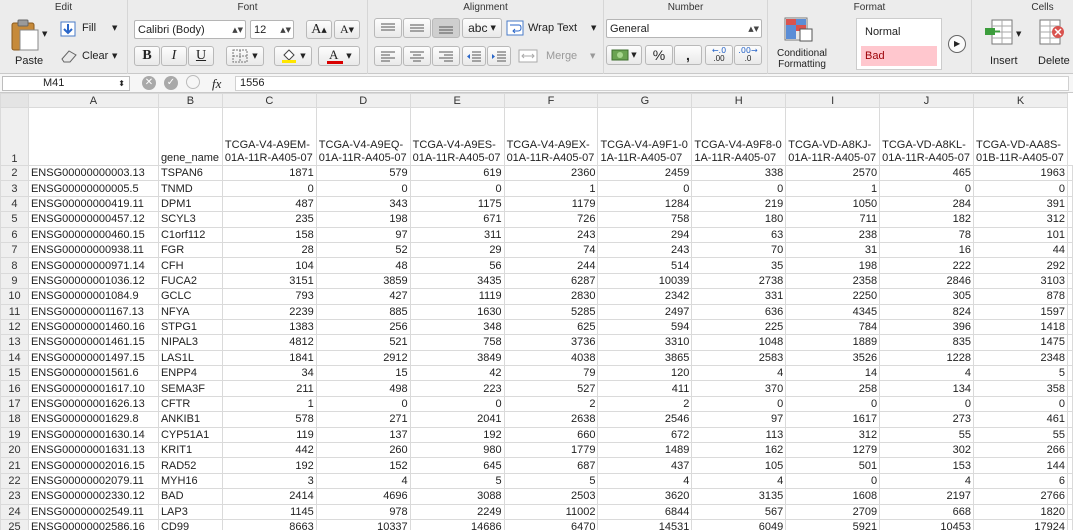 This screenshot has width=1073, height=530. I want to click on cell: 660, so click(551, 435).